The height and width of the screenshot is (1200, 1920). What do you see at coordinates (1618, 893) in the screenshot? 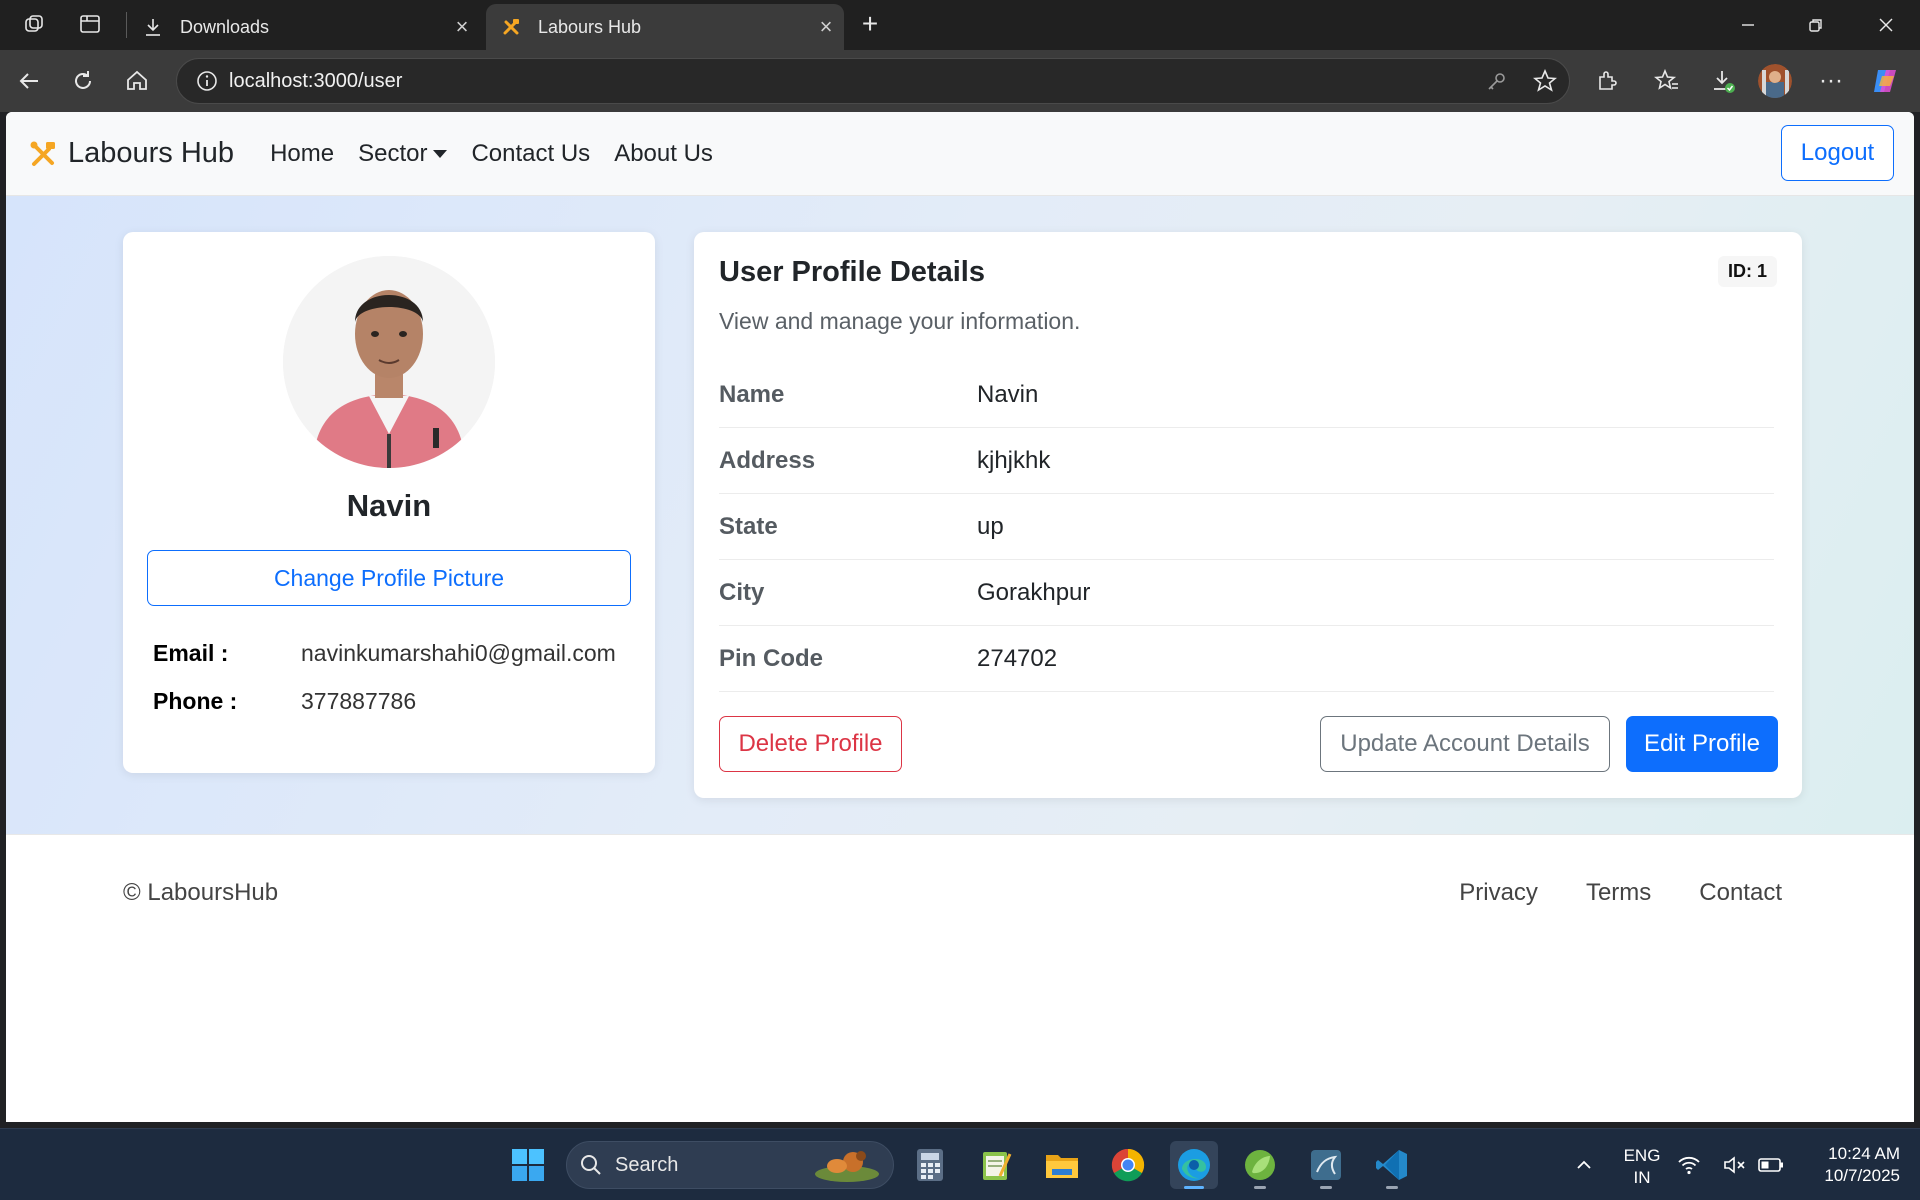
I see `footer-terms-link: Terms` at bounding box center [1618, 893].